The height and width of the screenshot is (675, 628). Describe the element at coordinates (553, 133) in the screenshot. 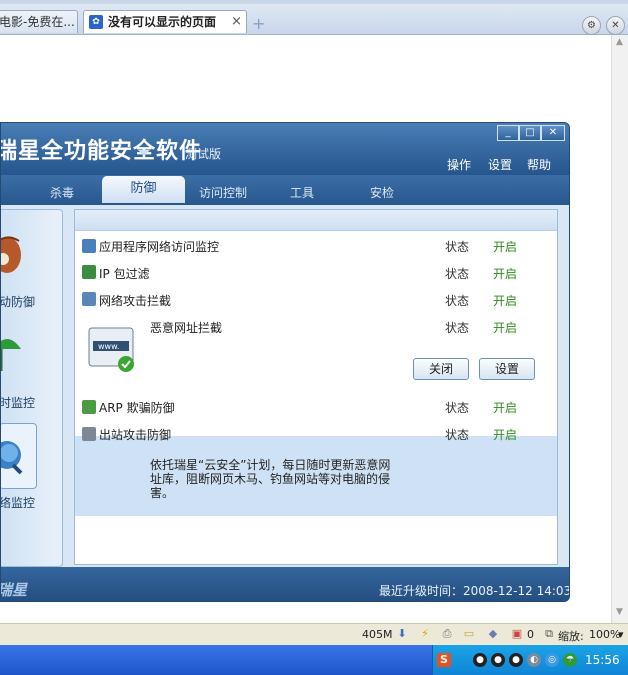

I see `window-close-icon: ✕` at that location.